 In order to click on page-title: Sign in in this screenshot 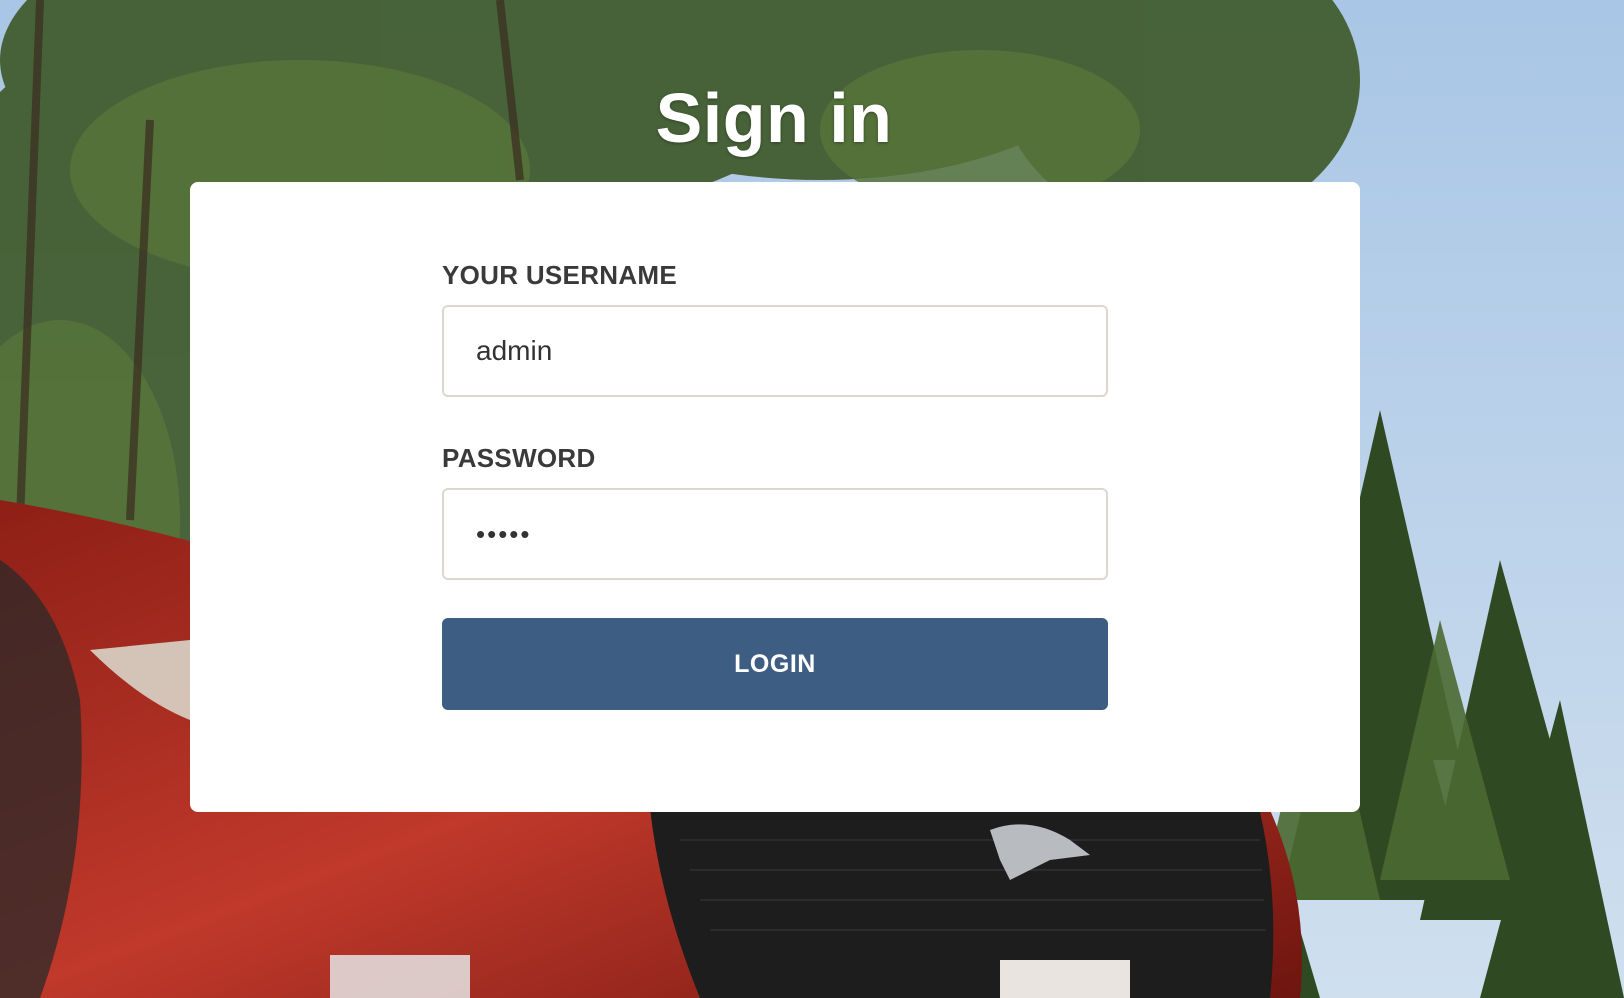, I will do `click(774, 118)`.